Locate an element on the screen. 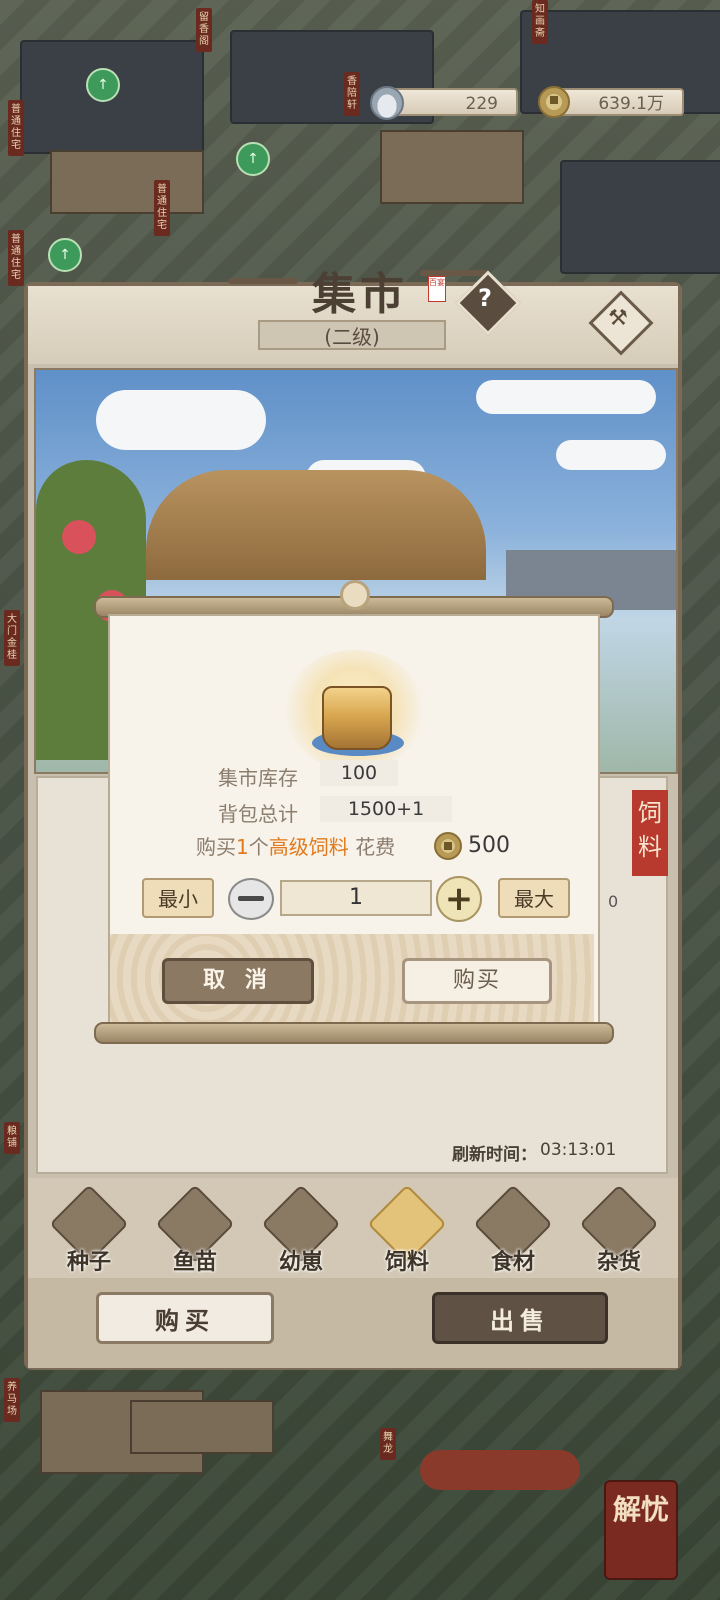  minus-icon is located at coordinates (251, 898).